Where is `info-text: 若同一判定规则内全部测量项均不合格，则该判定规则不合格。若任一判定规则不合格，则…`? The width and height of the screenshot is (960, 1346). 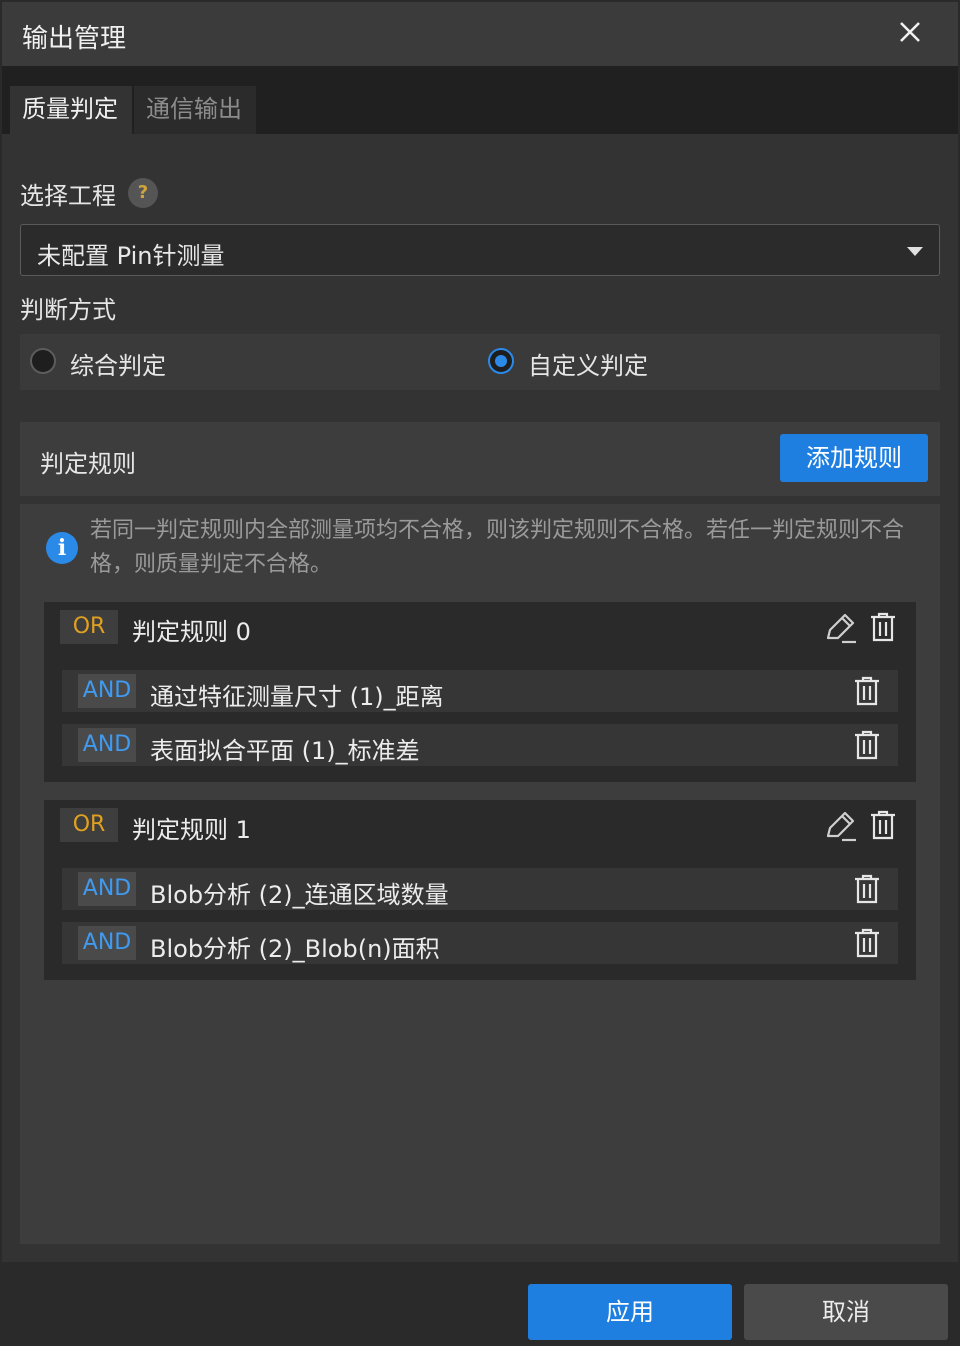 info-text: 若同一判定规则内全部测量项均不合格，则该判定规则不合格。若任一判定规则不合格，则… is located at coordinates (497, 547).